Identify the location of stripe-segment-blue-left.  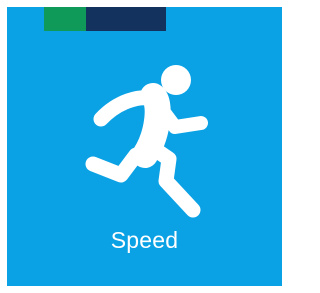
(25, 19).